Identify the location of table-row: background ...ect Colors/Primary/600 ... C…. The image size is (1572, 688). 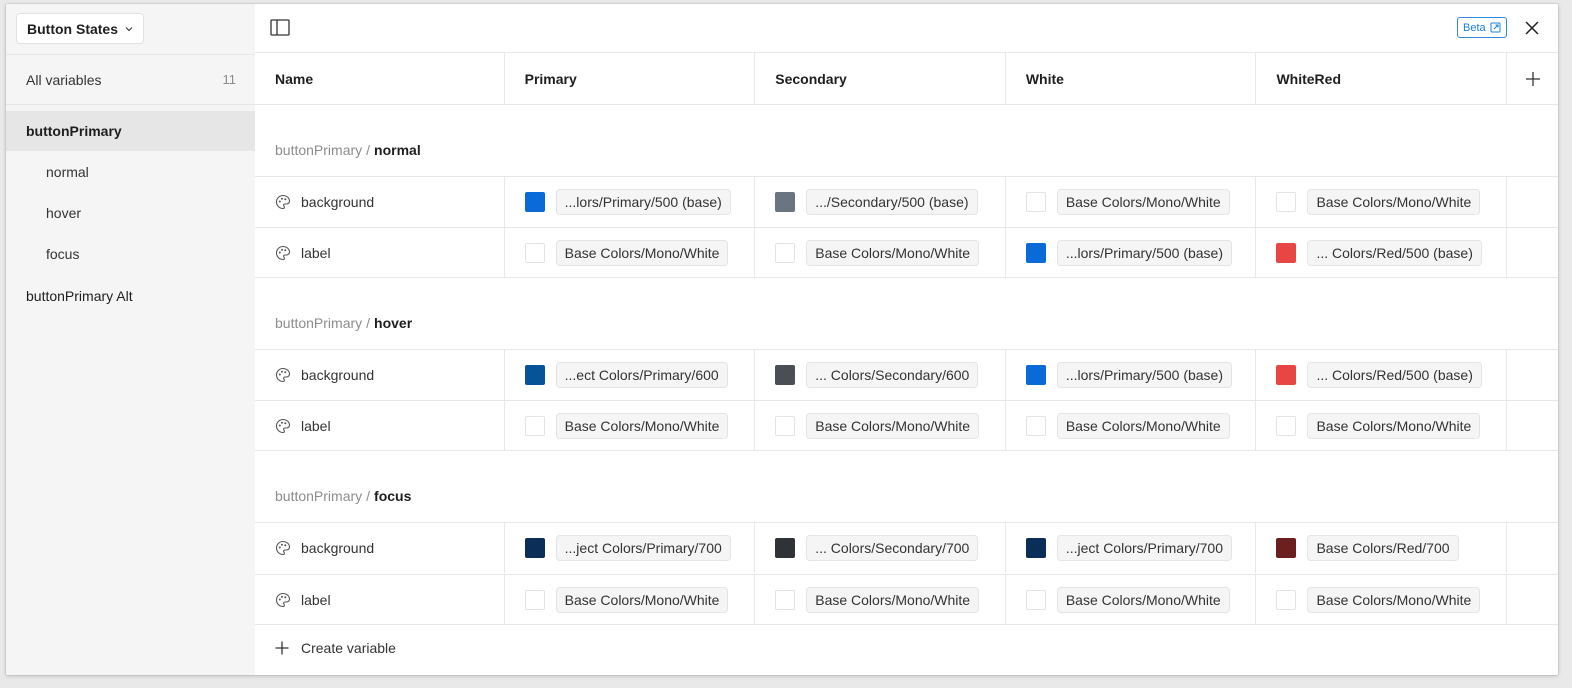
(906, 374).